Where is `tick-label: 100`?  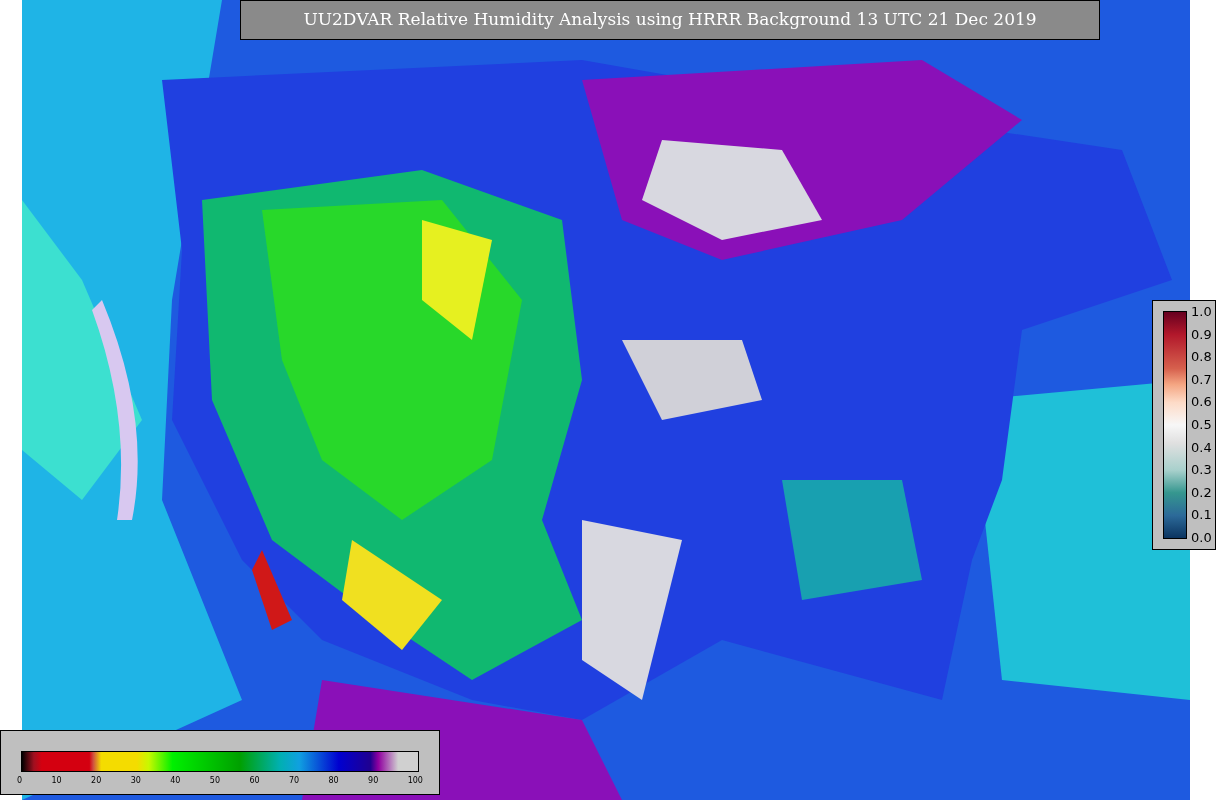
tick-label: 100 is located at coordinates (415, 781).